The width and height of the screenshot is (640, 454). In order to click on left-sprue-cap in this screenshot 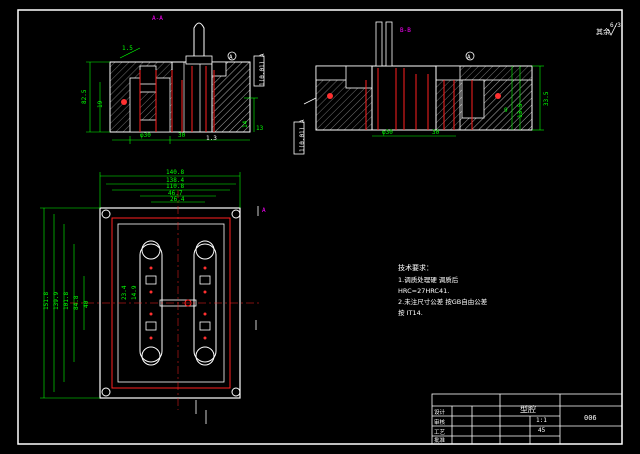, I will do `click(199, 60)`.